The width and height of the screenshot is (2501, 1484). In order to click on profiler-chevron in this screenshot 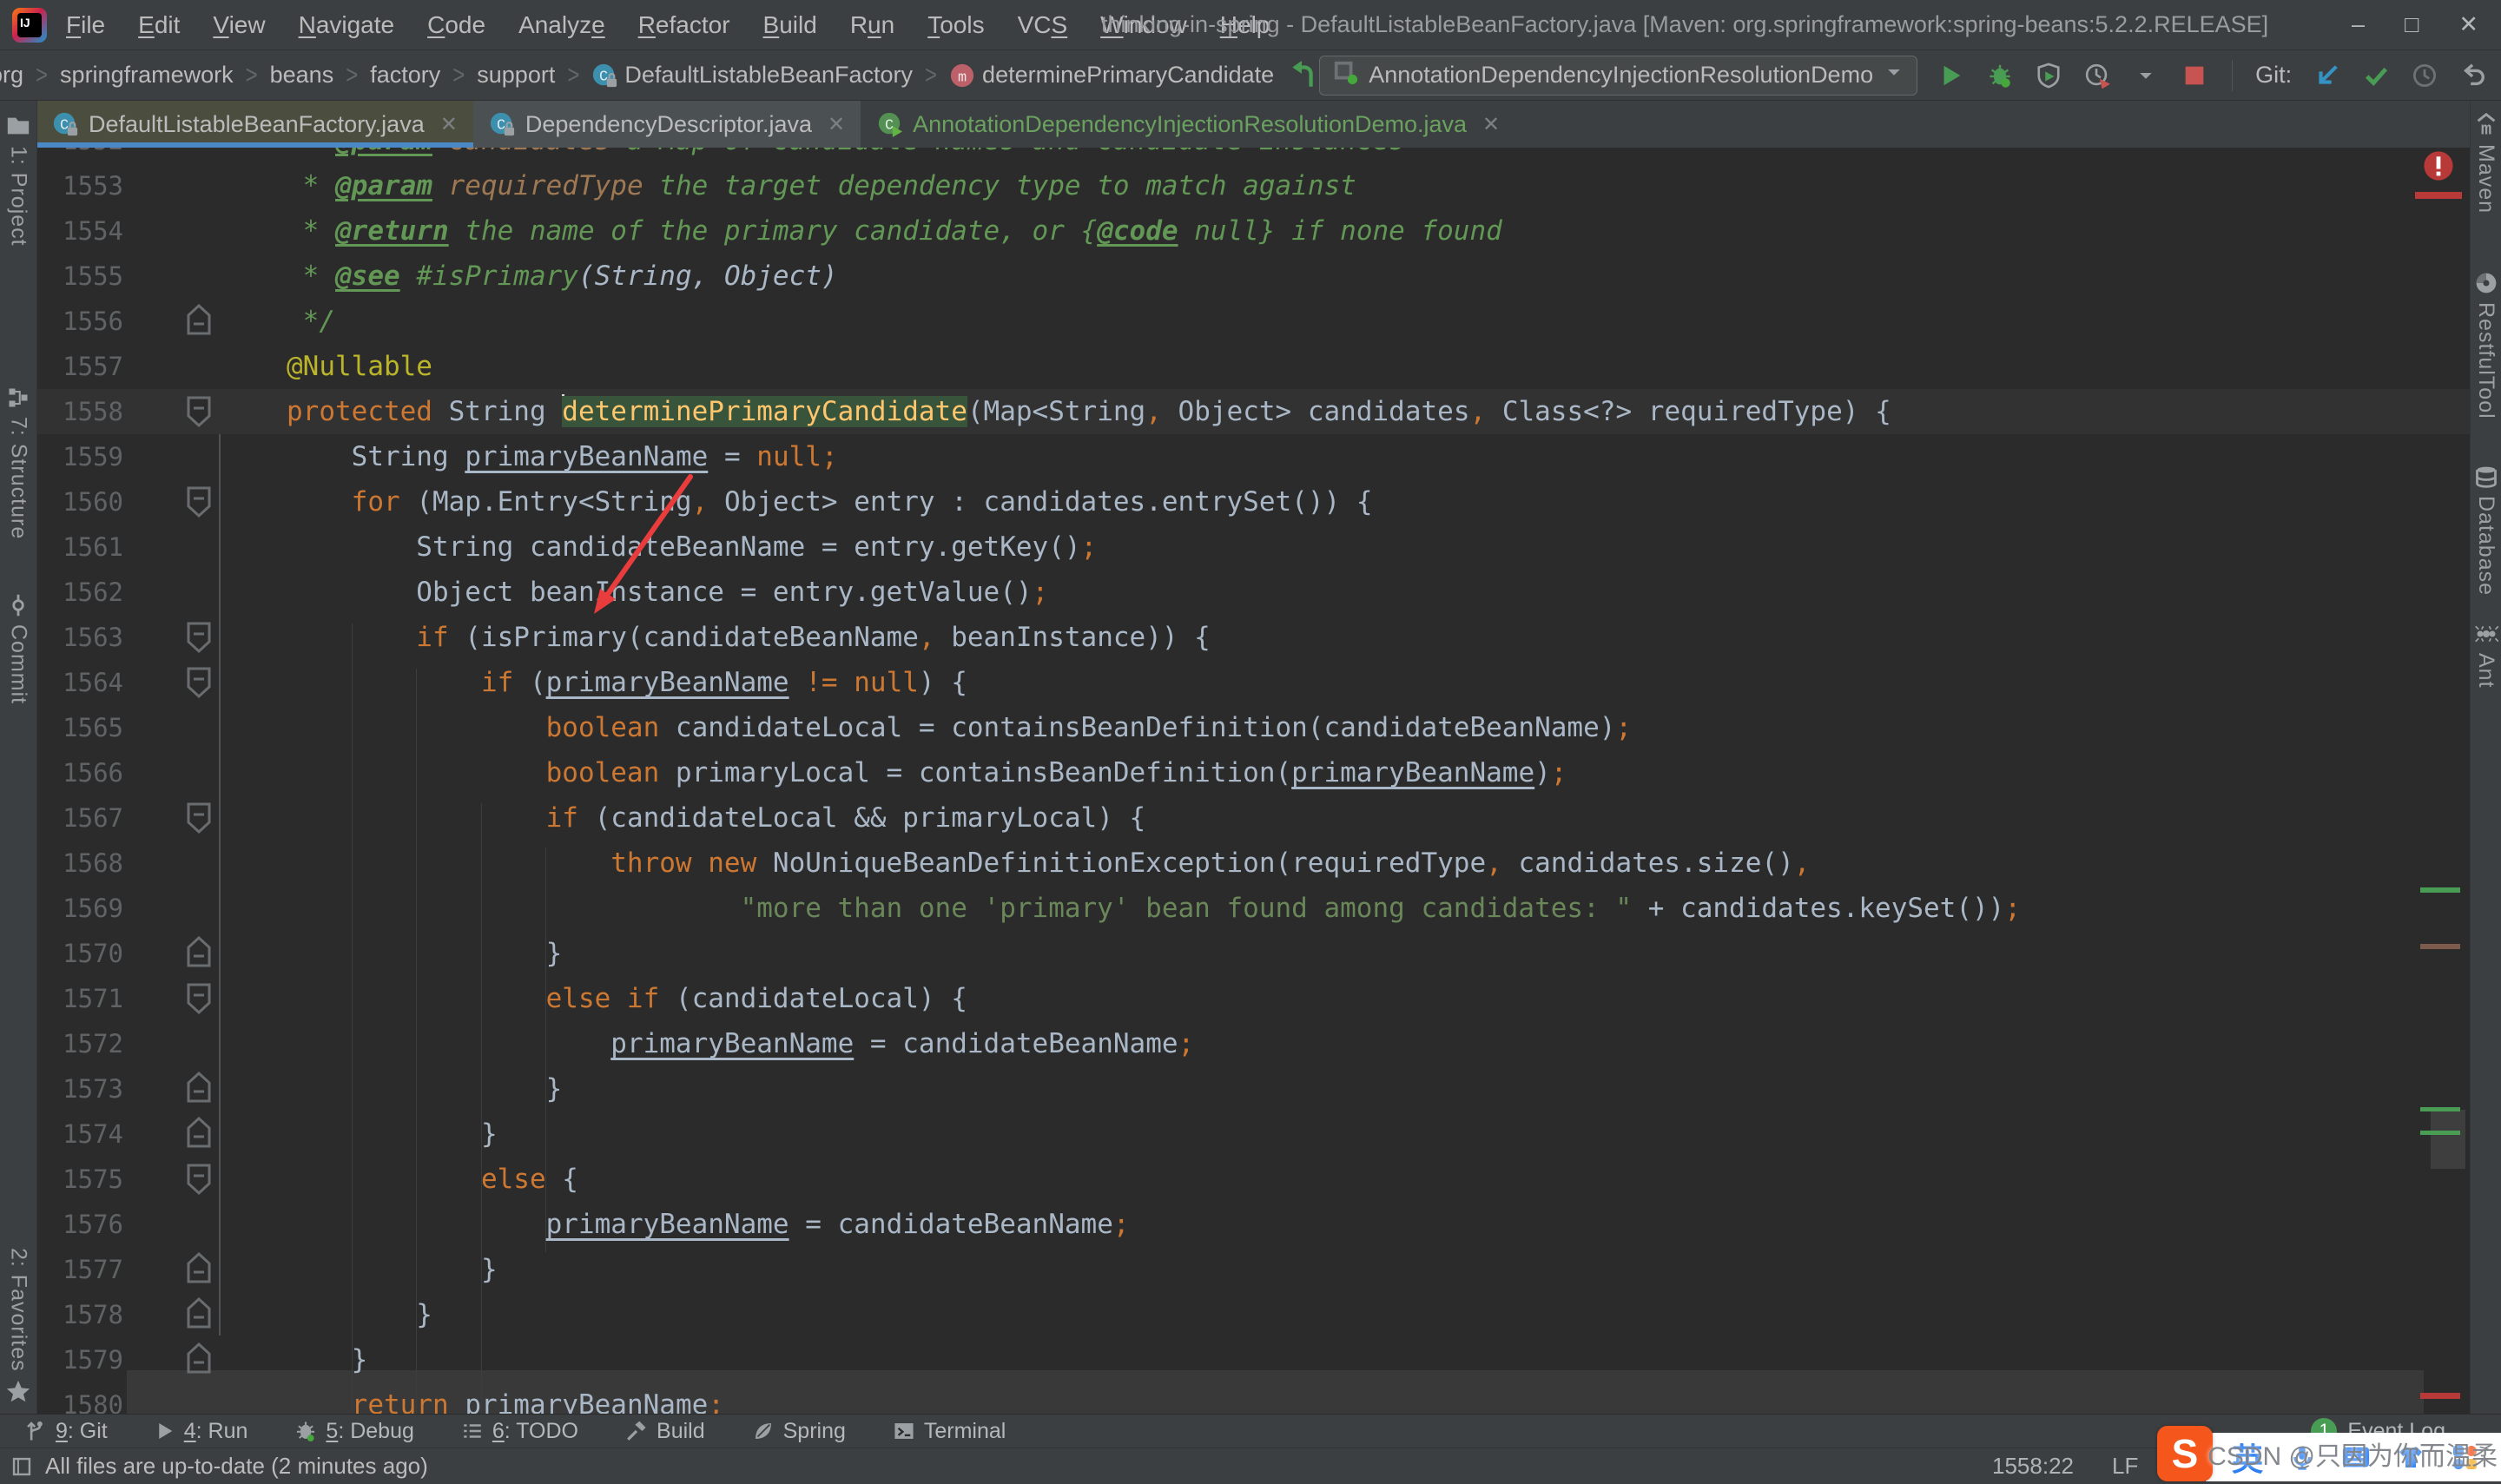, I will do `click(2145, 75)`.